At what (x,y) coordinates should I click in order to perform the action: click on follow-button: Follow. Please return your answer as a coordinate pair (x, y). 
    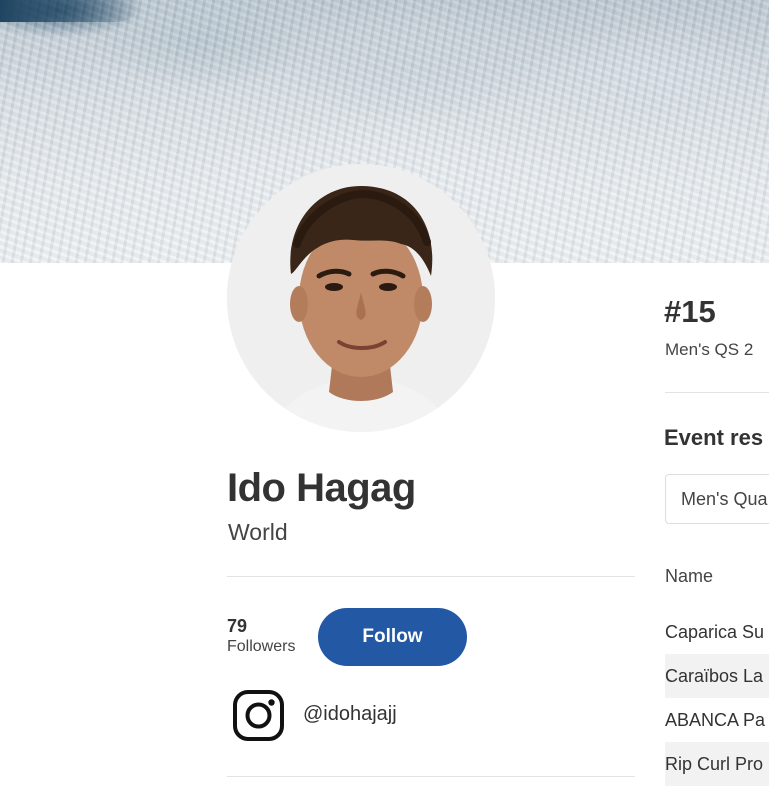
    Looking at the image, I should click on (392, 637).